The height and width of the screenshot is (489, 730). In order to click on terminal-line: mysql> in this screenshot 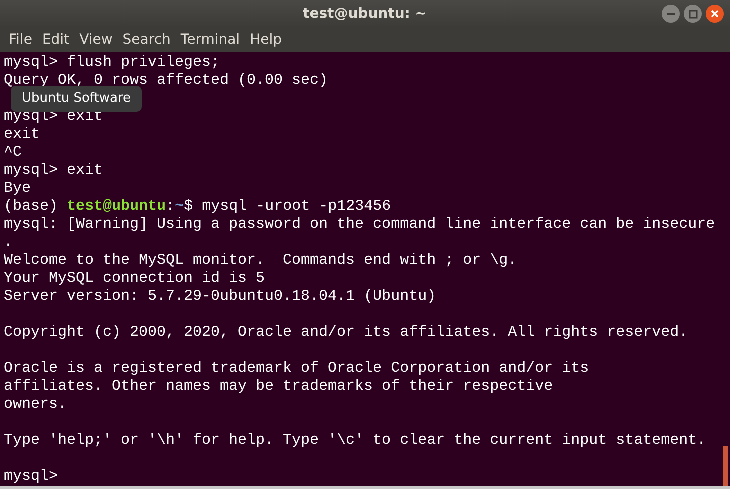, I will do `click(32, 477)`.